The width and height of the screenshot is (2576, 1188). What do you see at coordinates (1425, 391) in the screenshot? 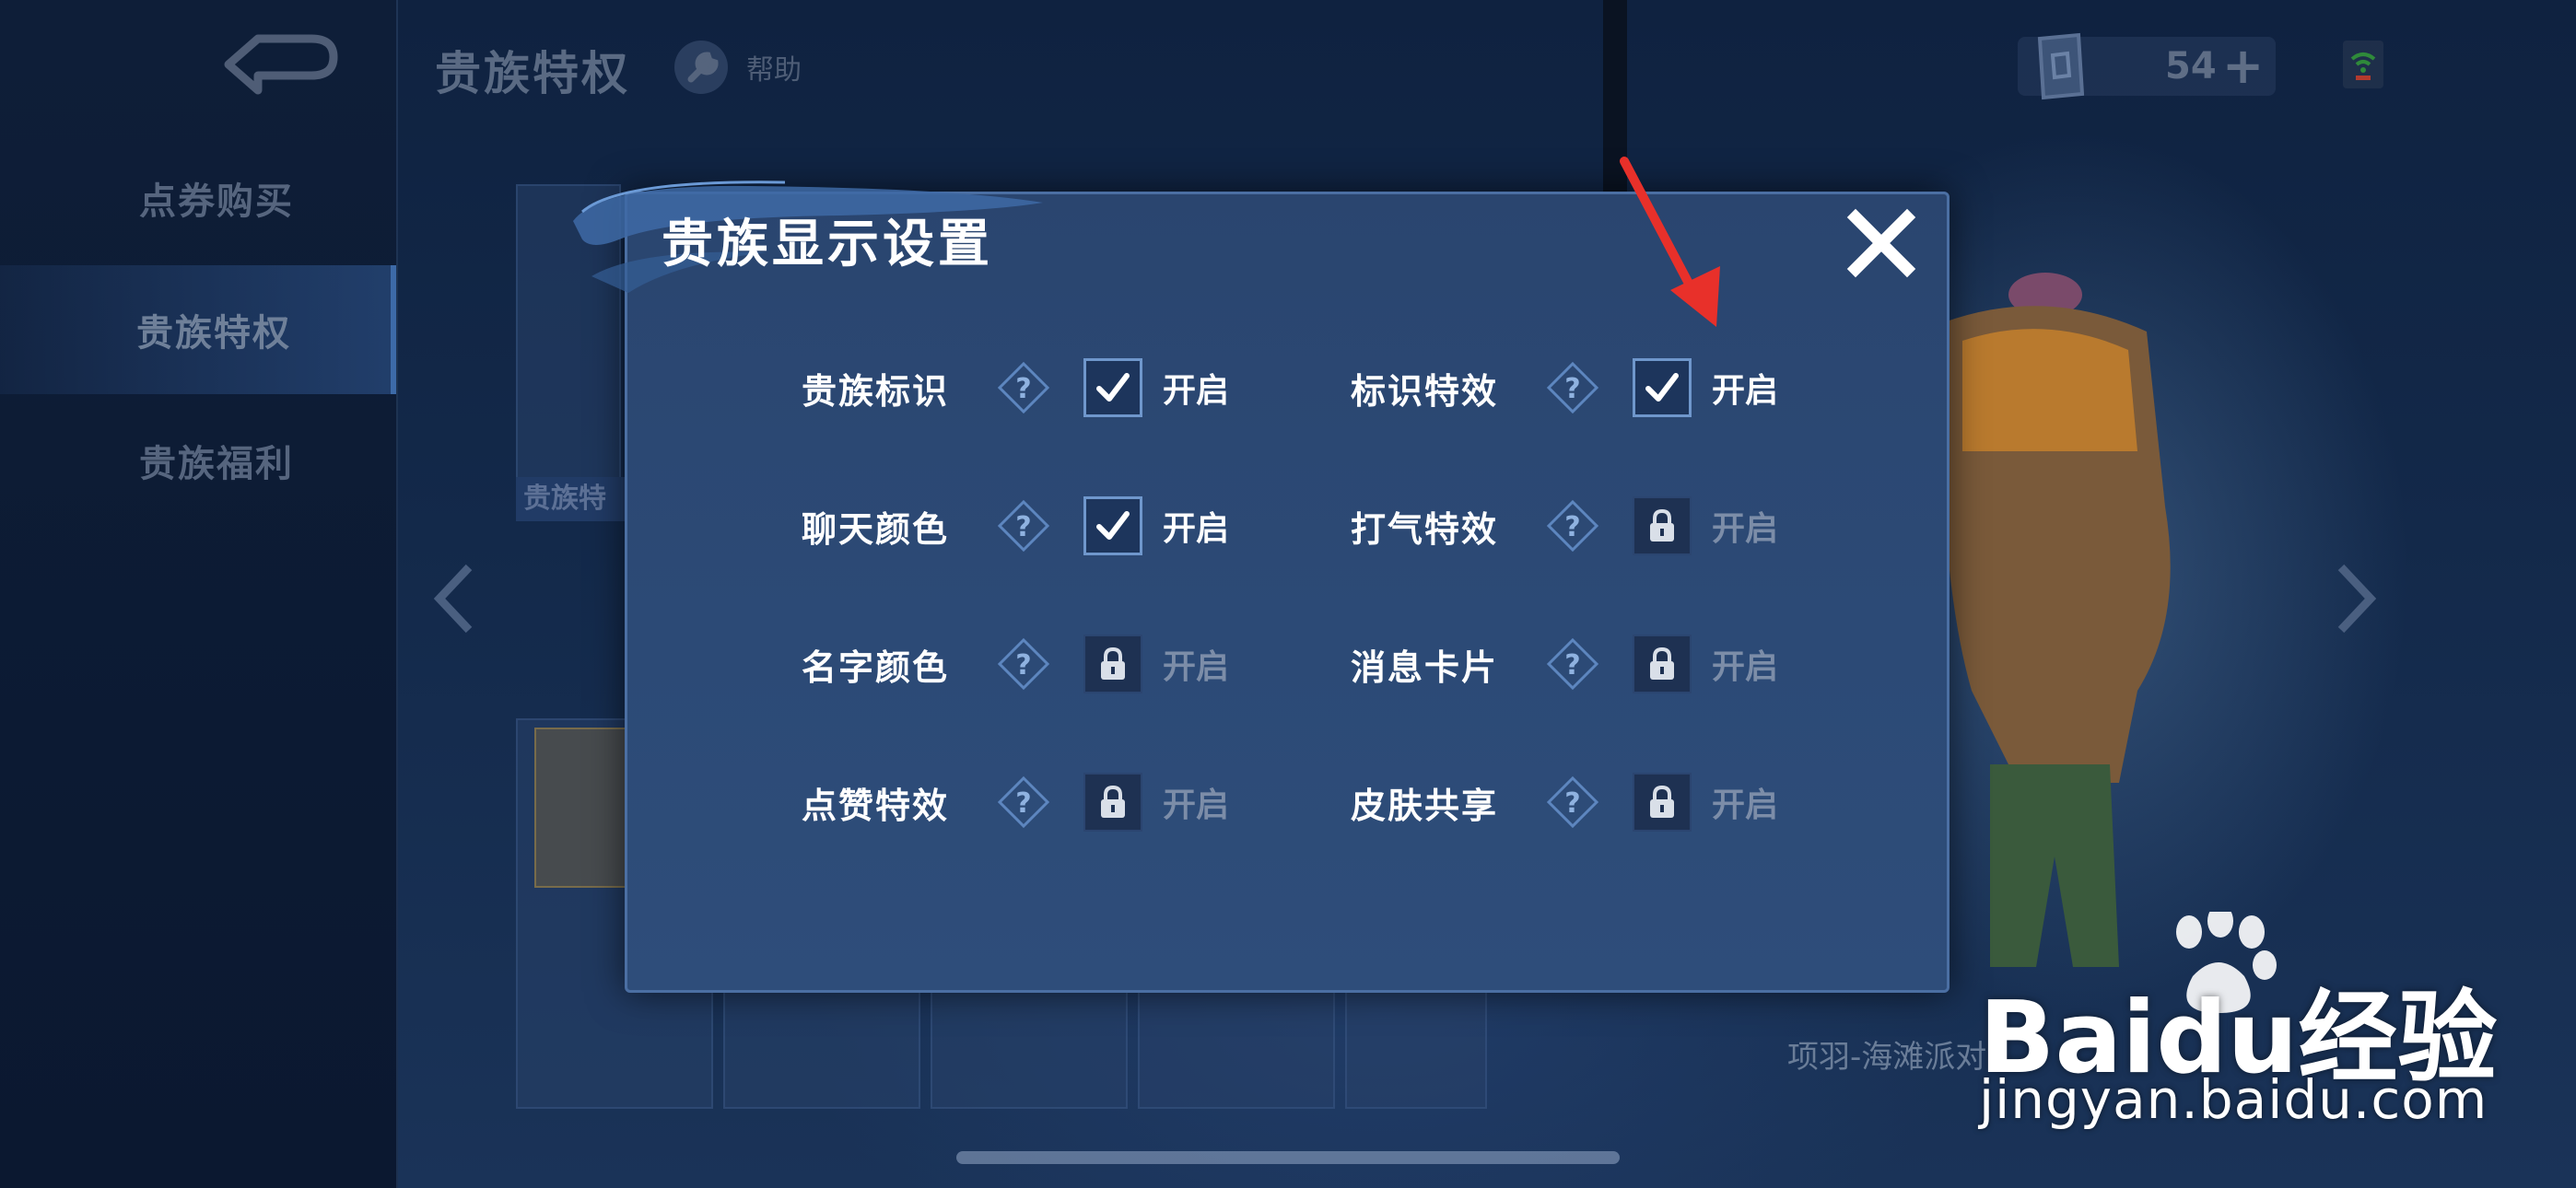
I see `option-label: 标识特效` at bounding box center [1425, 391].